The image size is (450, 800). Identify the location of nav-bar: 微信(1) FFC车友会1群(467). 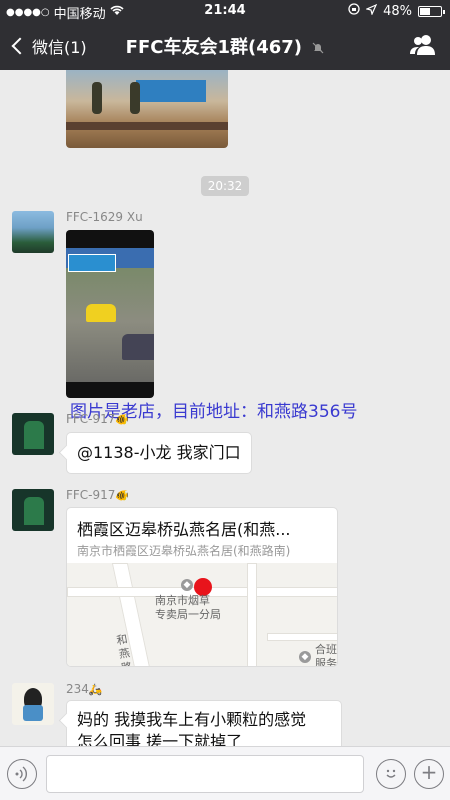
(225, 46).